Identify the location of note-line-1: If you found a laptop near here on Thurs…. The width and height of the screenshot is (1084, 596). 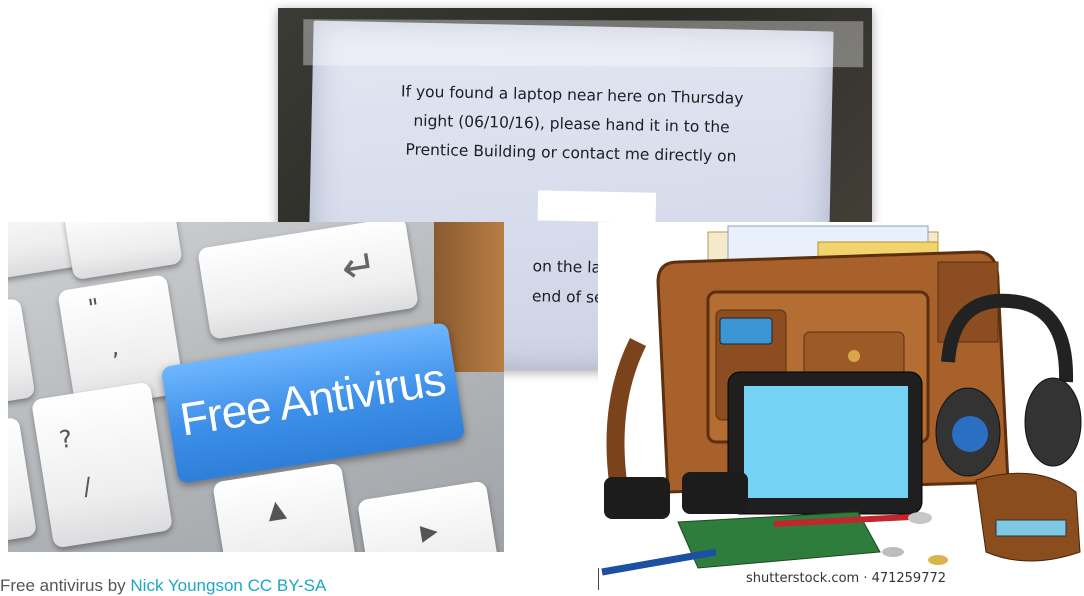
(572, 95).